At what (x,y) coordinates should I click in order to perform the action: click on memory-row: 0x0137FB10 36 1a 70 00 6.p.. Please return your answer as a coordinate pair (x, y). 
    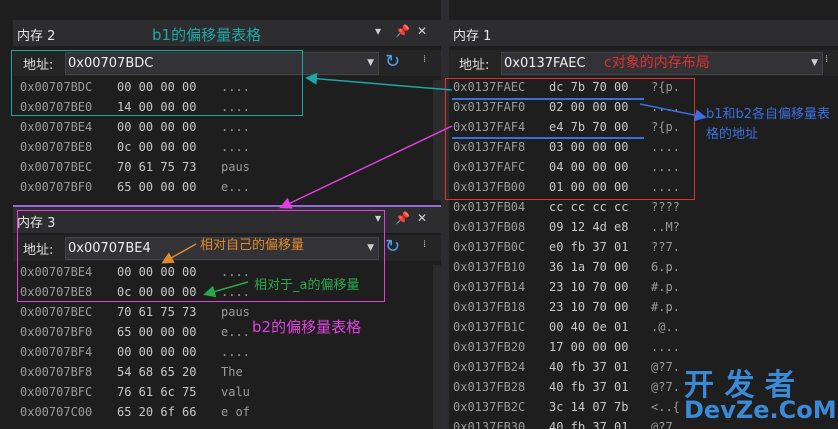
    Looking at the image, I should click on (643, 268).